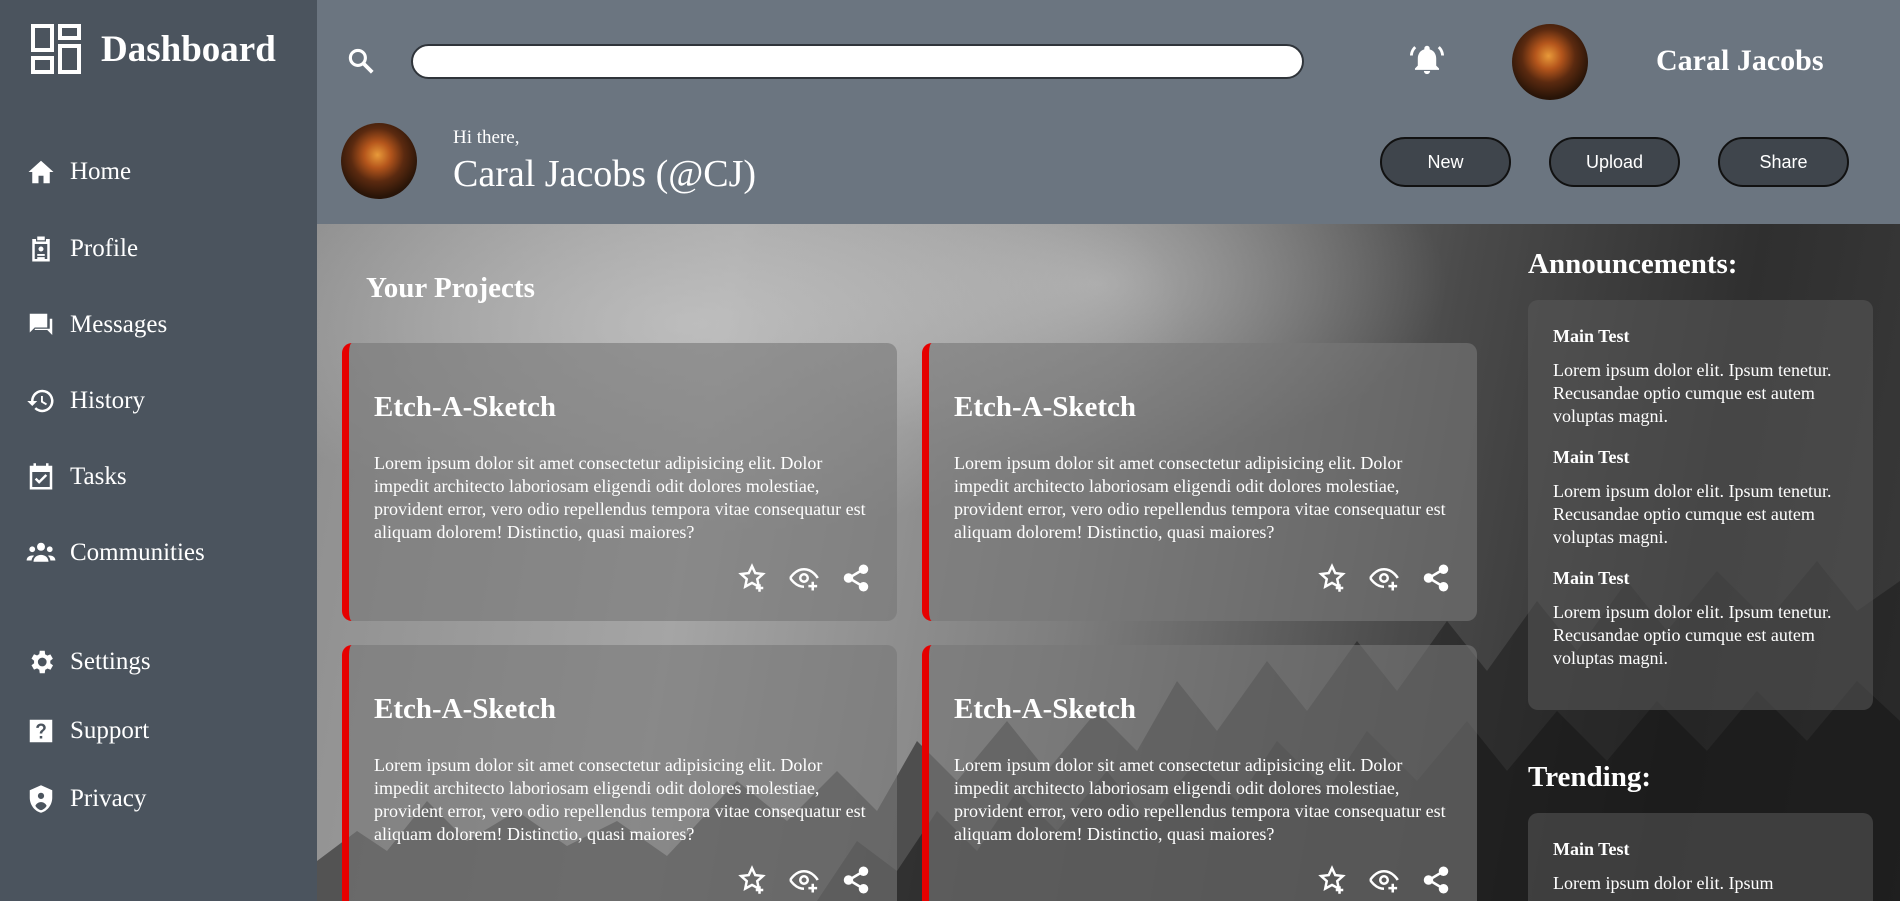 The image size is (1900, 901). I want to click on sidebar-item-home: Home, so click(78, 172).